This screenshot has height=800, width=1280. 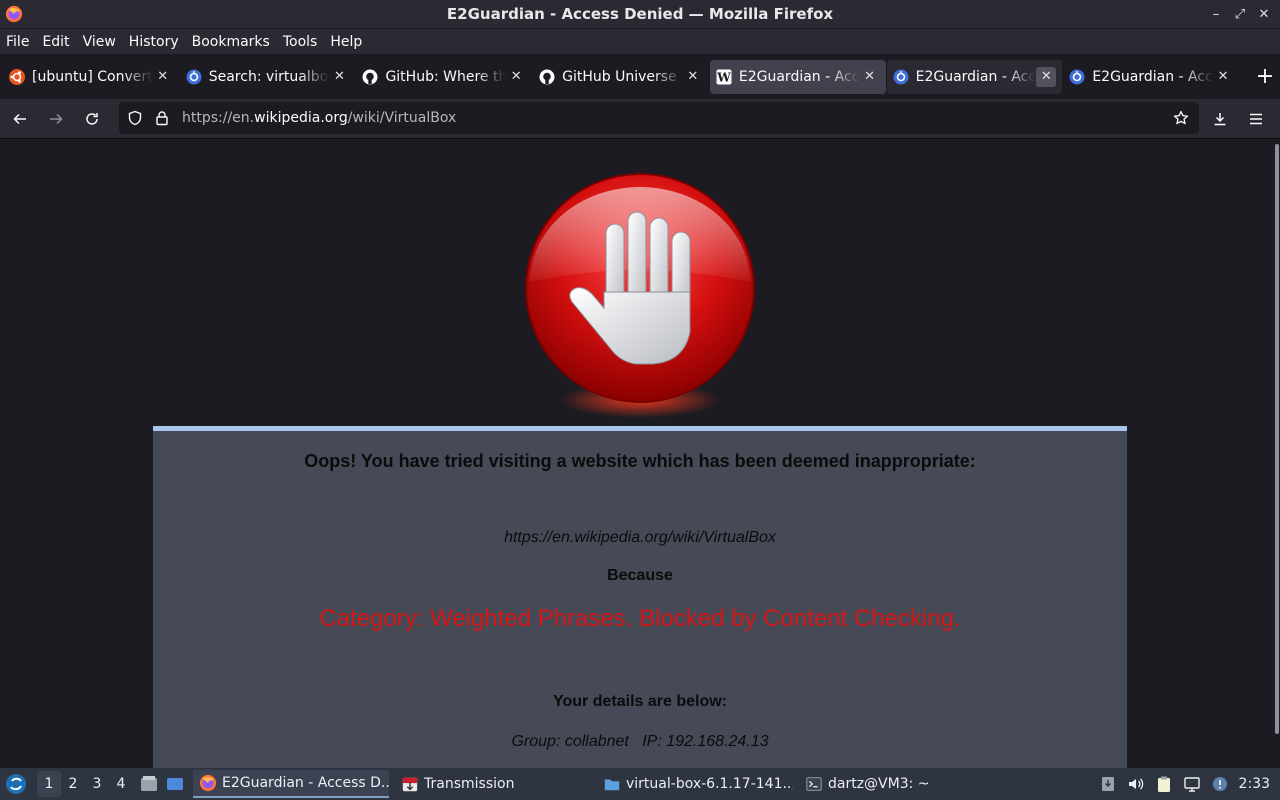 I want to click on tab-label: Search: virtualbox, so click(x=269, y=76).